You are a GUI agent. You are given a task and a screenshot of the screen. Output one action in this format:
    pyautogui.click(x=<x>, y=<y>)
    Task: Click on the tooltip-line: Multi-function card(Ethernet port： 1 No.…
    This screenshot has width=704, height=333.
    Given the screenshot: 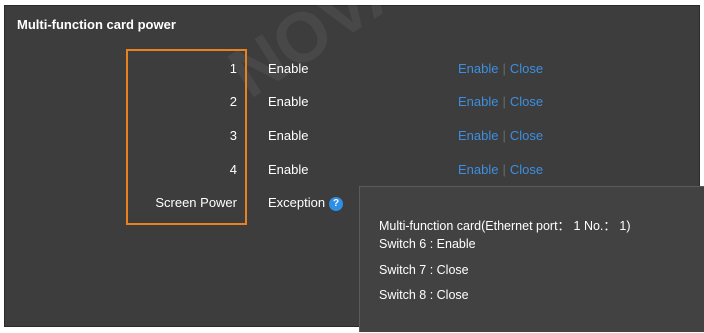 What is the action you would take?
    pyautogui.click(x=505, y=226)
    